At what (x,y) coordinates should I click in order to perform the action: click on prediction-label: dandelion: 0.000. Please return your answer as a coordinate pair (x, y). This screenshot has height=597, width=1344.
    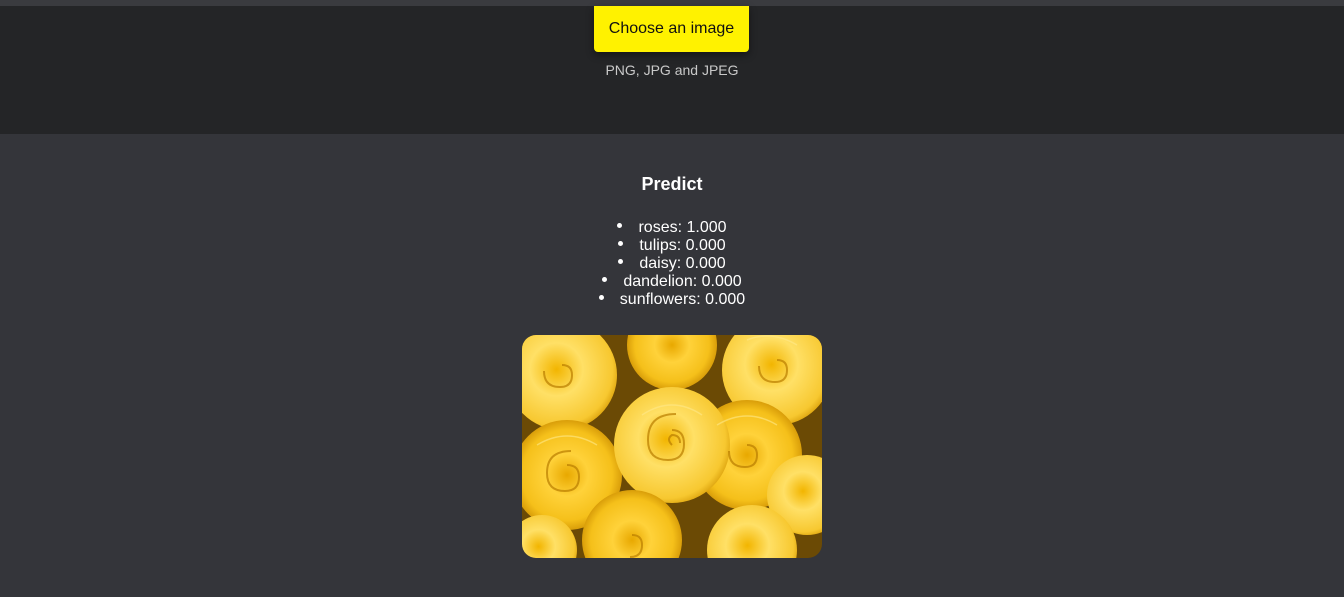
    Looking at the image, I should click on (682, 281).